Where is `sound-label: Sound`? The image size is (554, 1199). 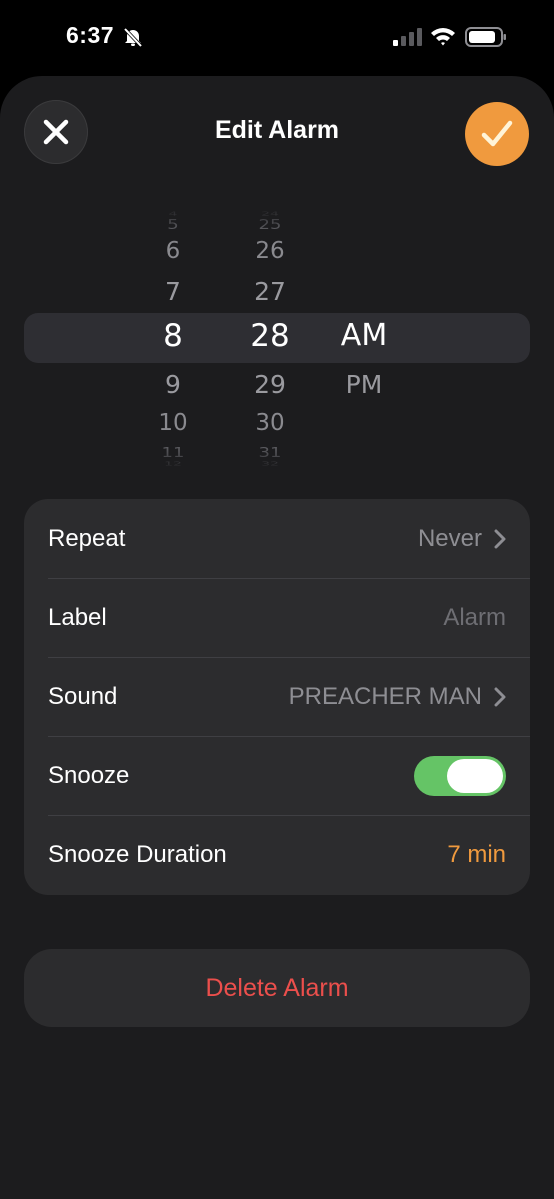 sound-label: Sound is located at coordinates (83, 696).